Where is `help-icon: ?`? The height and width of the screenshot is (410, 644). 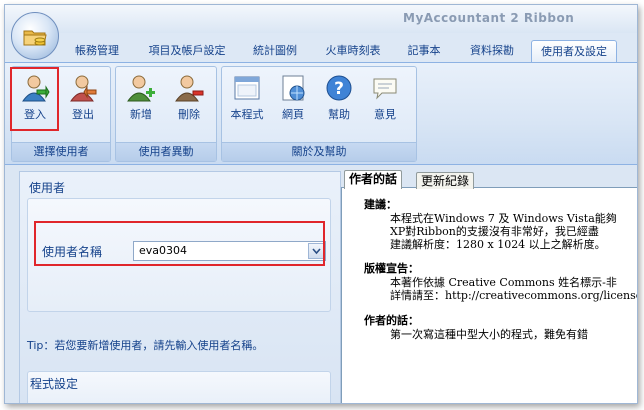
help-icon: ? is located at coordinates (339, 88).